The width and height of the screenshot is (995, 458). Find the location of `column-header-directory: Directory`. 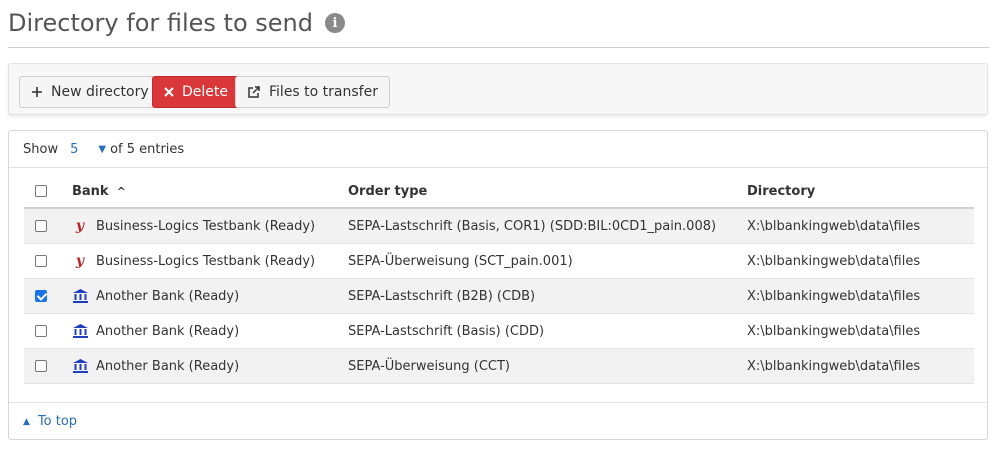

column-header-directory: Directory is located at coordinates (860, 192).